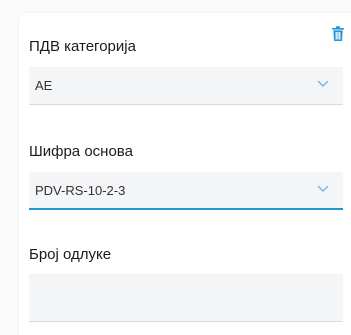 The width and height of the screenshot is (351, 335). What do you see at coordinates (186, 298) in the screenshot?
I see `decision-number-input` at bounding box center [186, 298].